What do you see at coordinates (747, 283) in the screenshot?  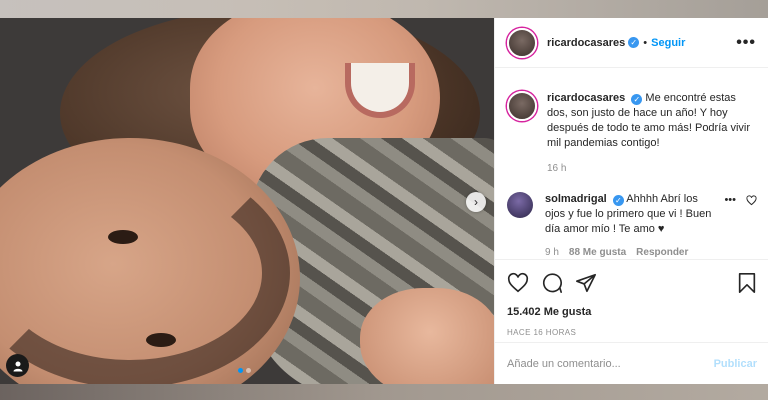 I see `bookmark-icon` at bounding box center [747, 283].